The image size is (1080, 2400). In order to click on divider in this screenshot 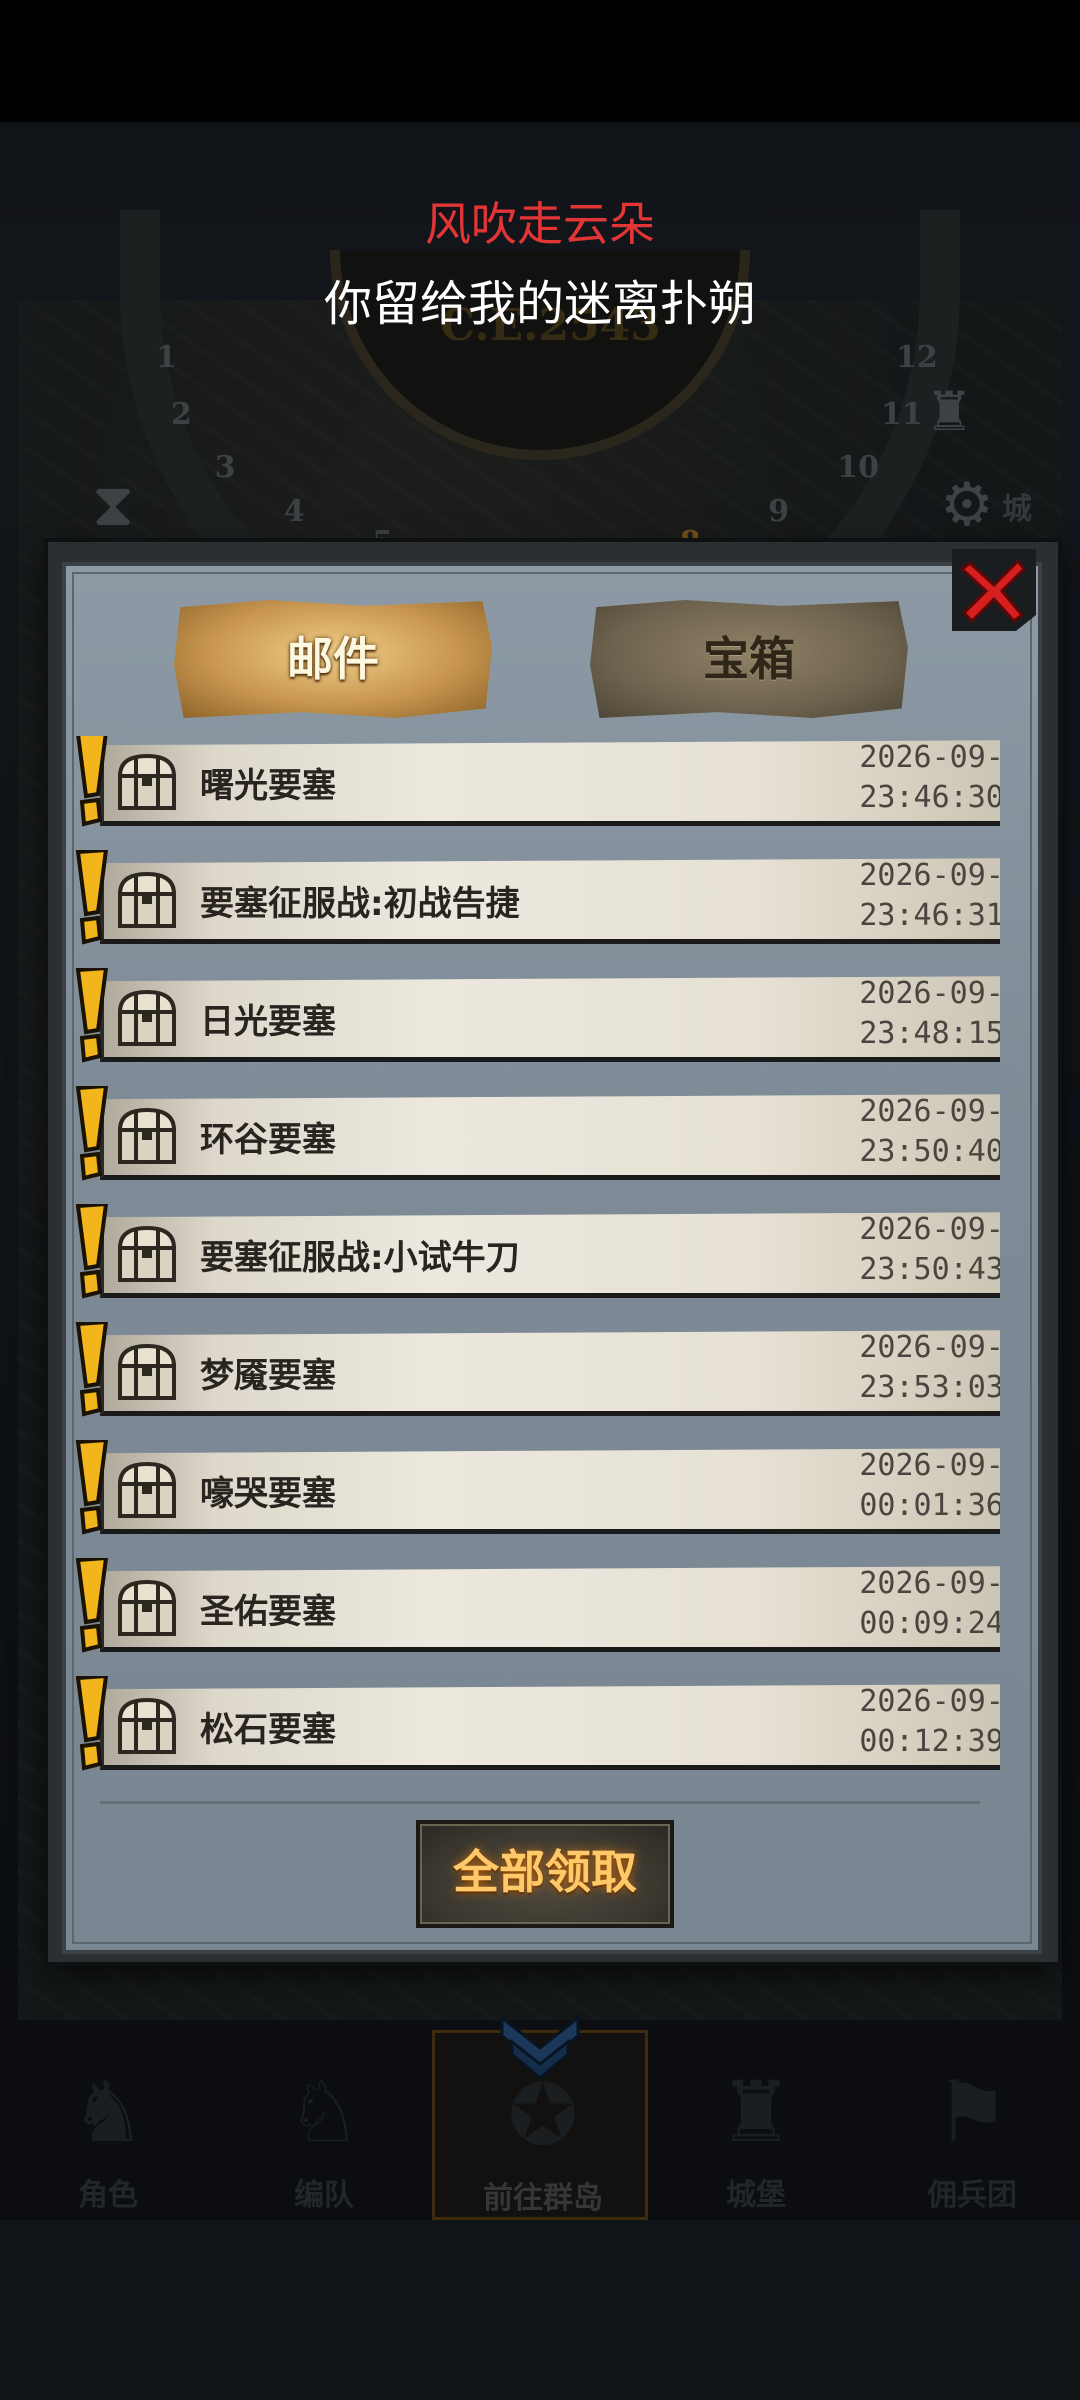, I will do `click(540, 1802)`.